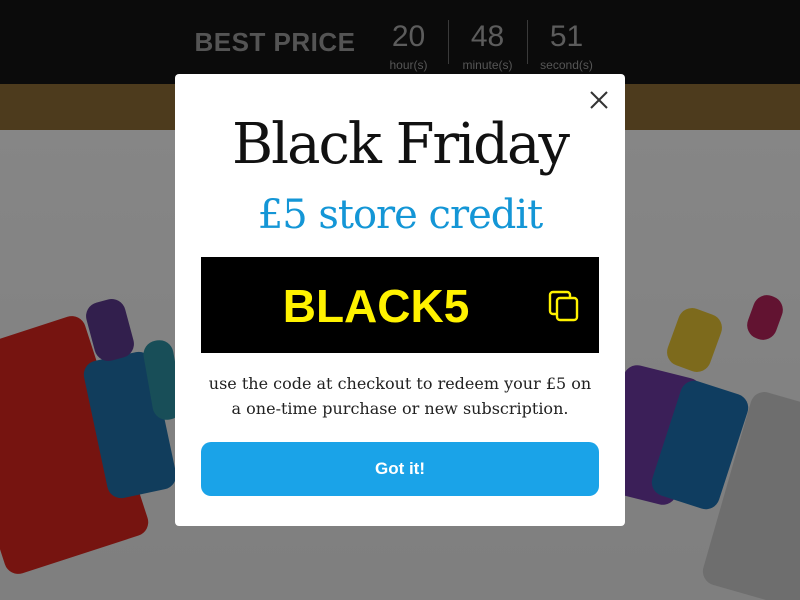 This screenshot has height=600, width=800. Describe the element at coordinates (400, 469) in the screenshot. I see `got-it-button: Got it!` at that location.